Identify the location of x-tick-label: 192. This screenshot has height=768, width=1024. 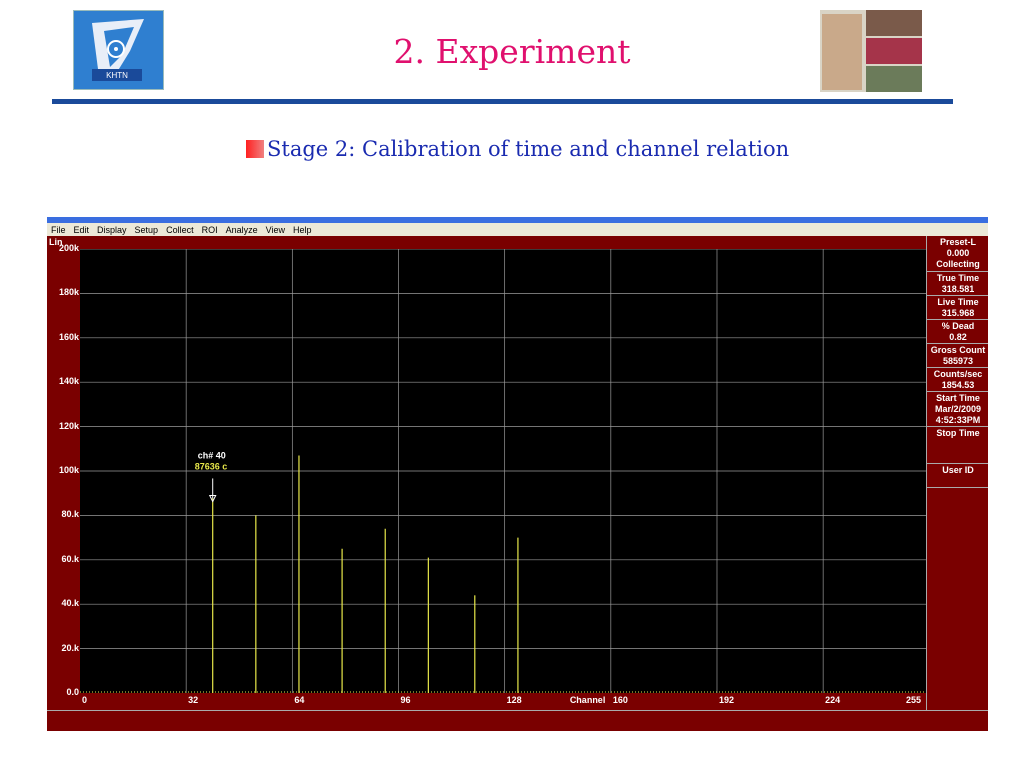
(726, 700).